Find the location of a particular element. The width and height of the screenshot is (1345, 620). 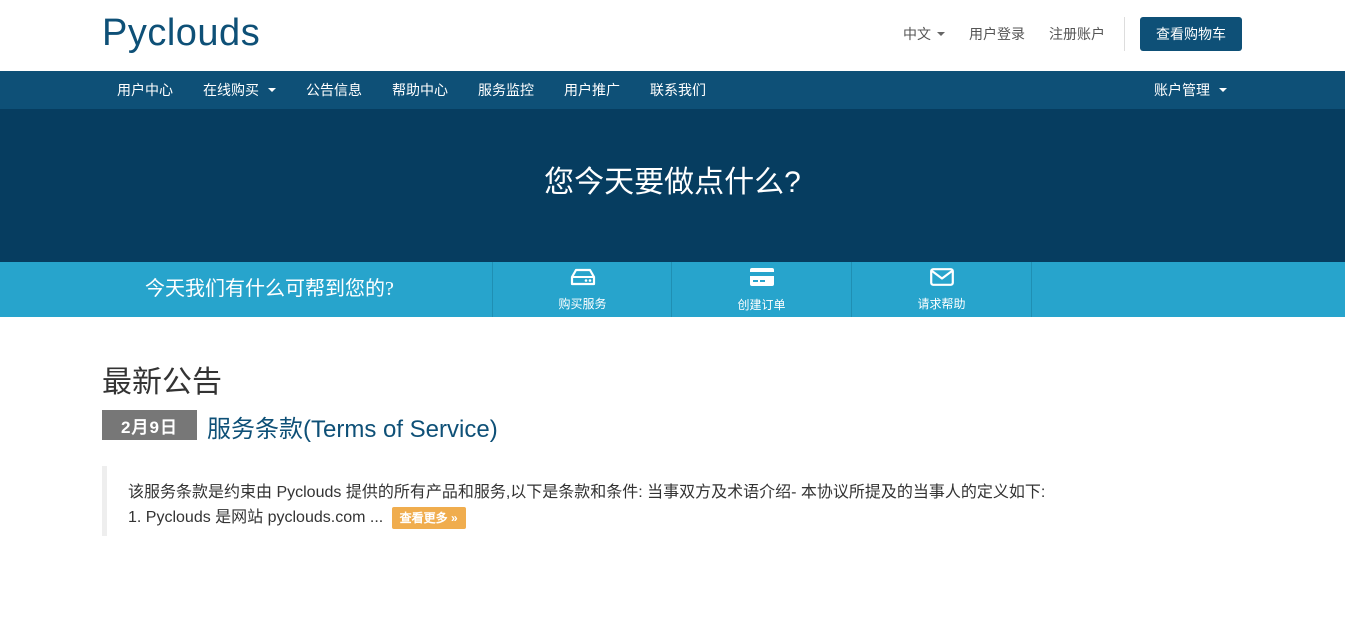

read-more-button: 查看更多 » is located at coordinates (428, 517).